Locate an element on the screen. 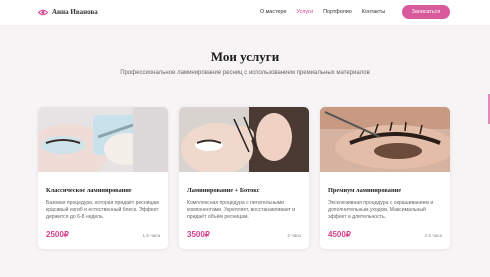  logo: Анна Иванова is located at coordinates (68, 12).